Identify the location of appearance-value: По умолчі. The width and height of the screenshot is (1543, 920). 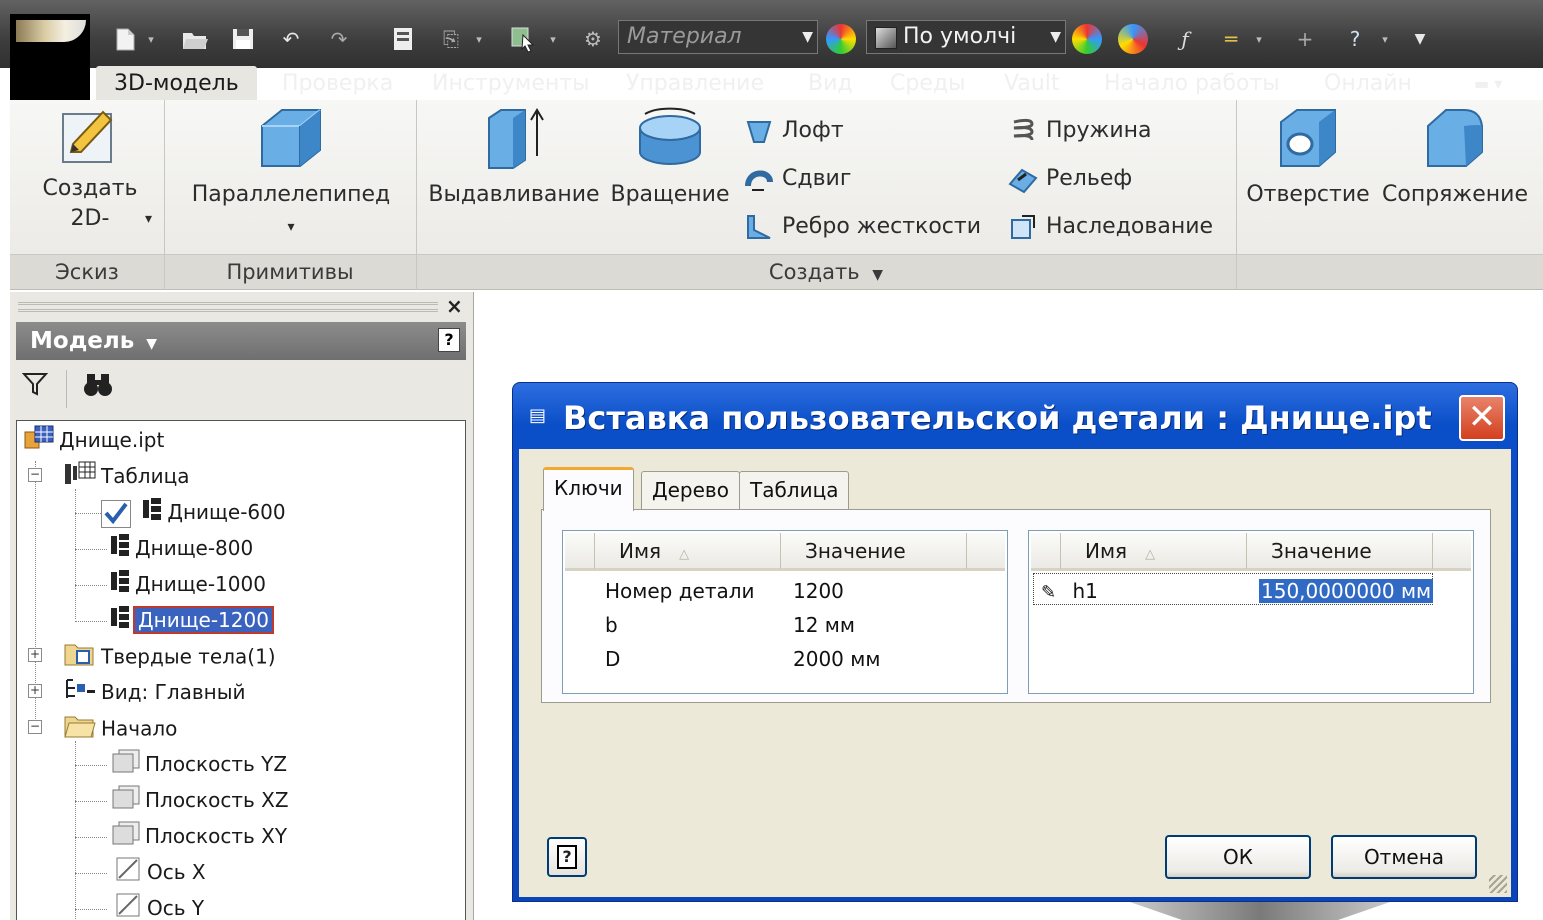
(960, 36).